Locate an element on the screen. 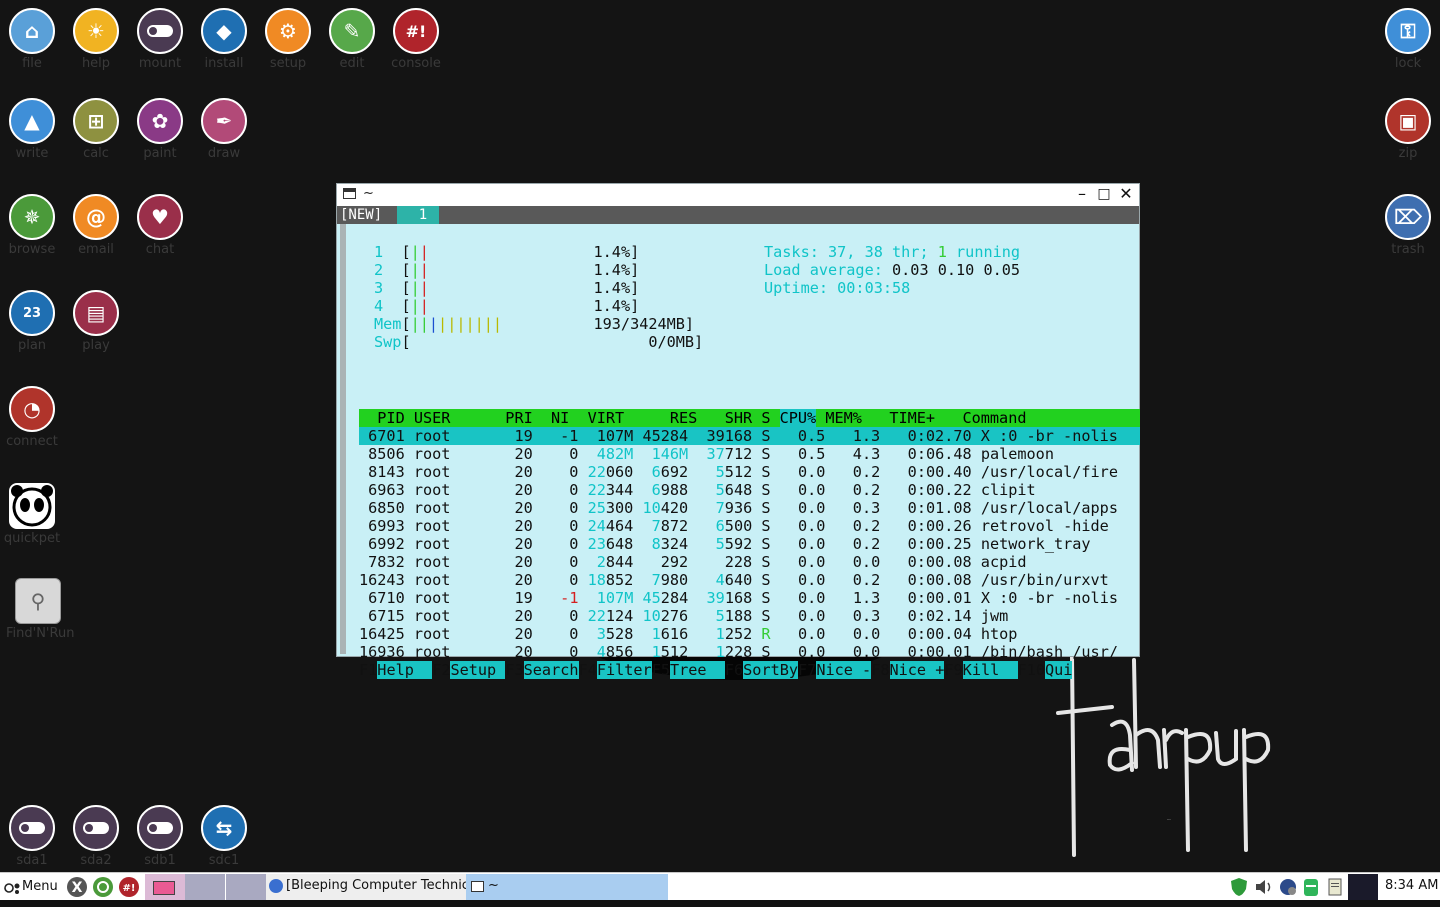 Image resolution: width=1440 pixels, height=907 pixels. menu-icon is located at coordinates (13, 887).